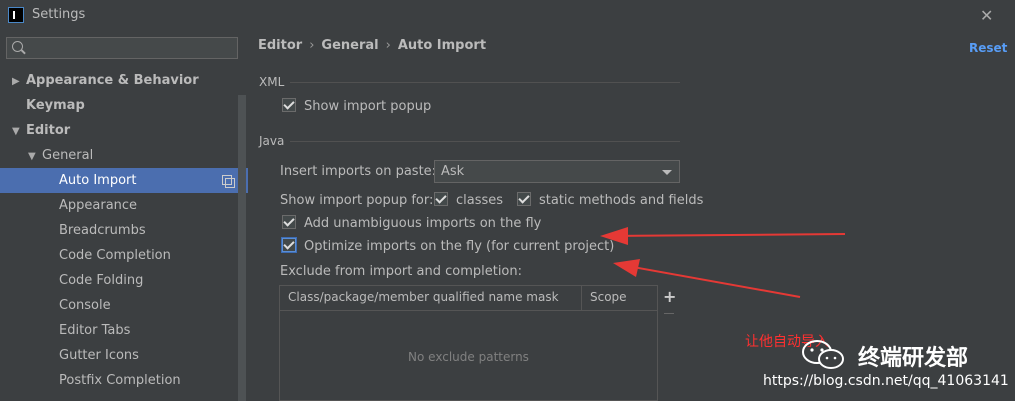 This screenshot has width=1015, height=401. I want to click on watermark-url: https://blog.csdn.net/qq_41063141, so click(886, 381).